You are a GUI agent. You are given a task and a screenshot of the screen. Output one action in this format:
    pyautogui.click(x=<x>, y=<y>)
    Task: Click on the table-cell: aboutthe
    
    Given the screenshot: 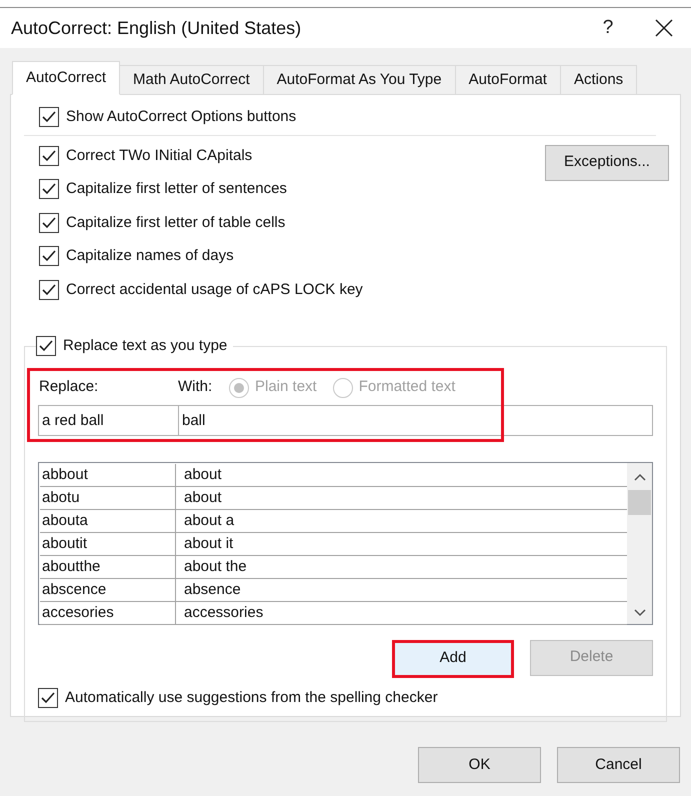 What is the action you would take?
    pyautogui.click(x=108, y=567)
    